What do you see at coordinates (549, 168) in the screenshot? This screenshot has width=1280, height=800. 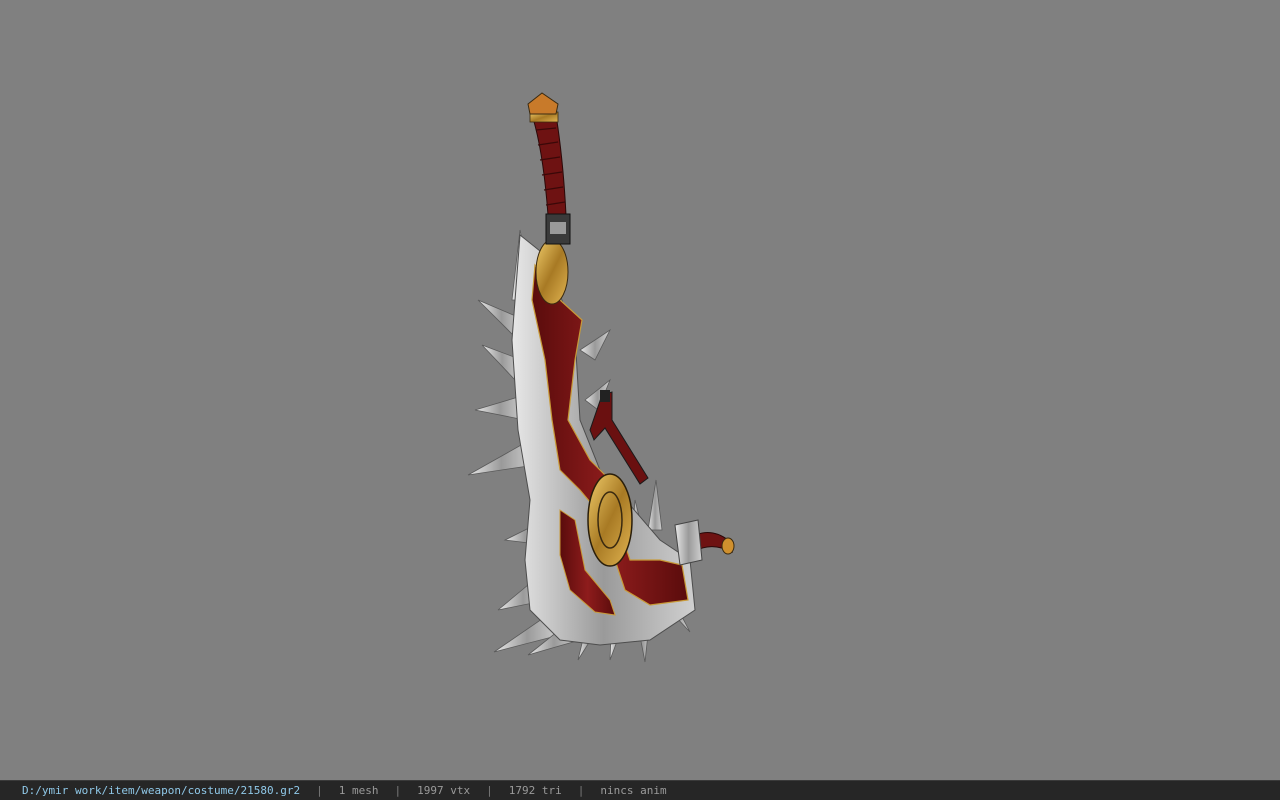 I see `handle-grip` at bounding box center [549, 168].